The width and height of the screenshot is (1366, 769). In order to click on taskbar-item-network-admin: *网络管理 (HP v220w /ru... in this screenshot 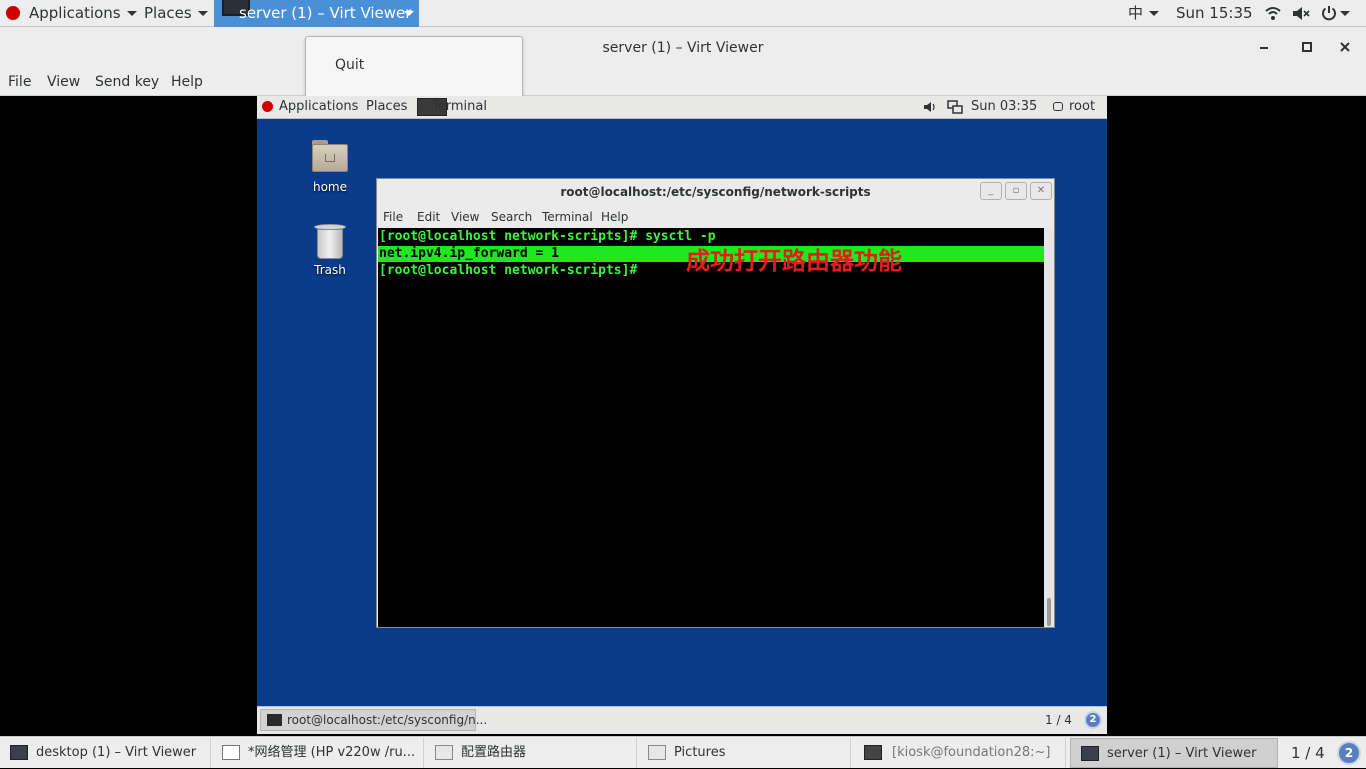, I will do `click(318, 753)`.